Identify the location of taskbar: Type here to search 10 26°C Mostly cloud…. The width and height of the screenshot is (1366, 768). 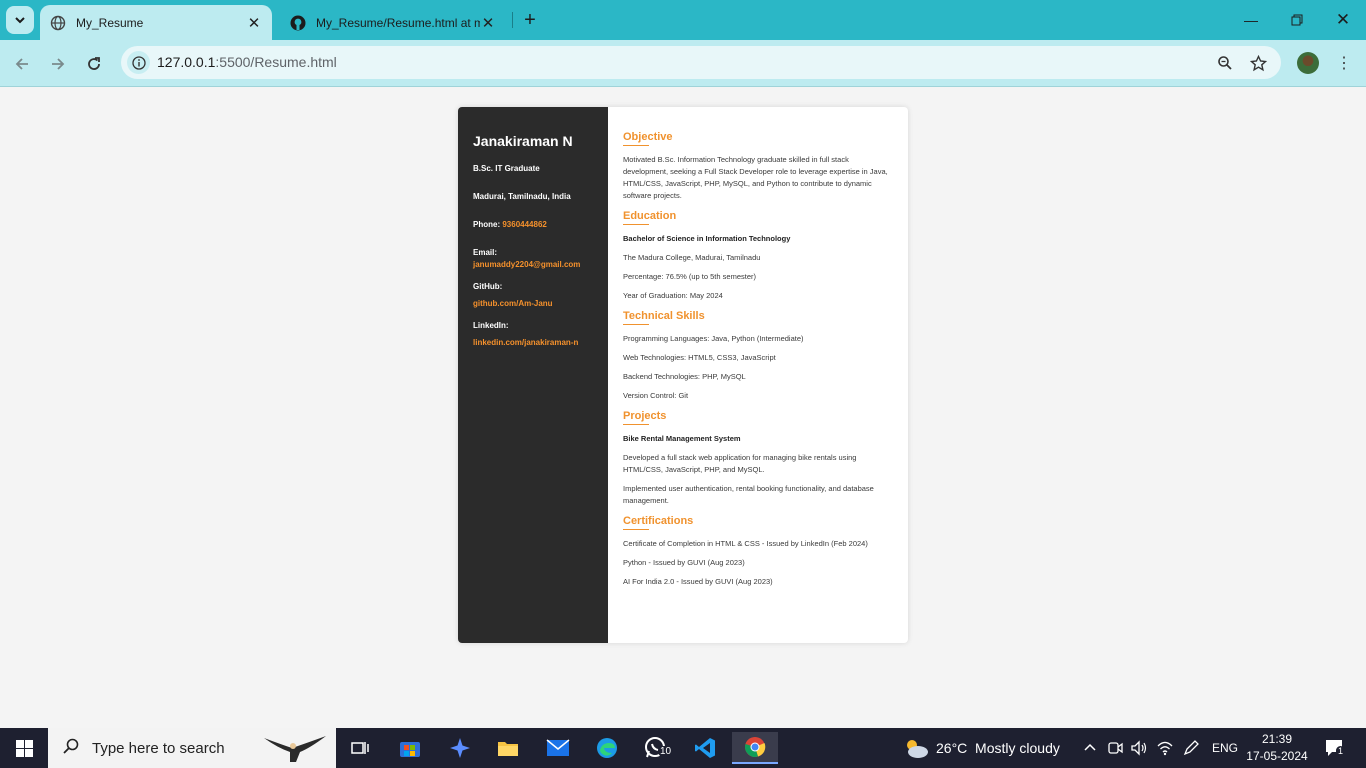
(683, 748).